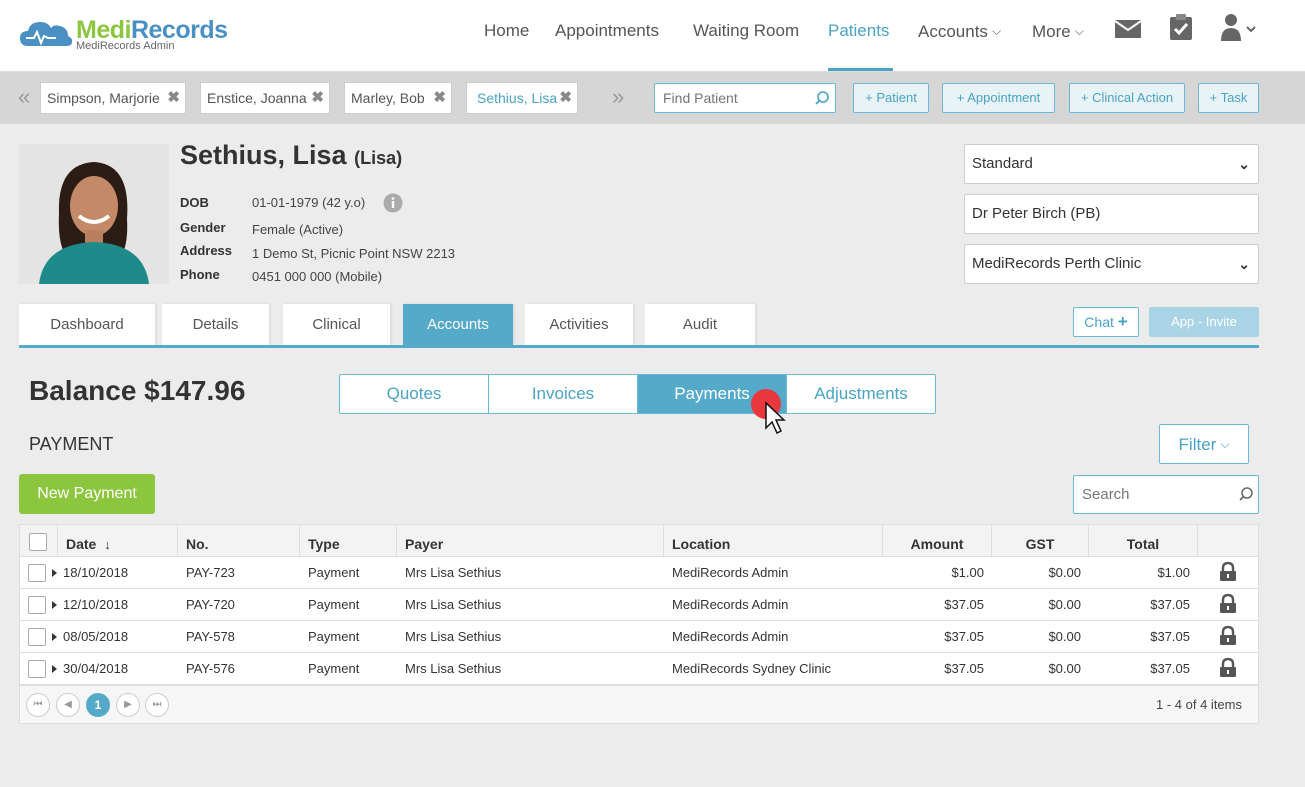 The image size is (1305, 787). I want to click on address-value: 1 Demo St, Picnic Point NSW 2213, so click(354, 253).